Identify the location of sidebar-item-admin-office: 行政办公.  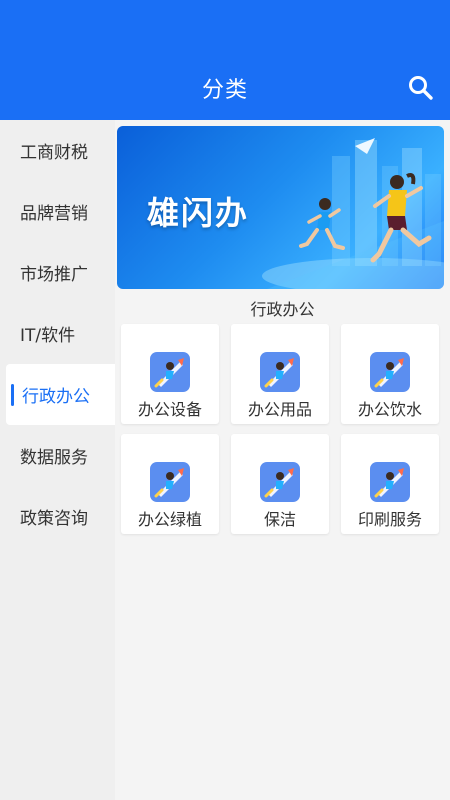
(60, 394).